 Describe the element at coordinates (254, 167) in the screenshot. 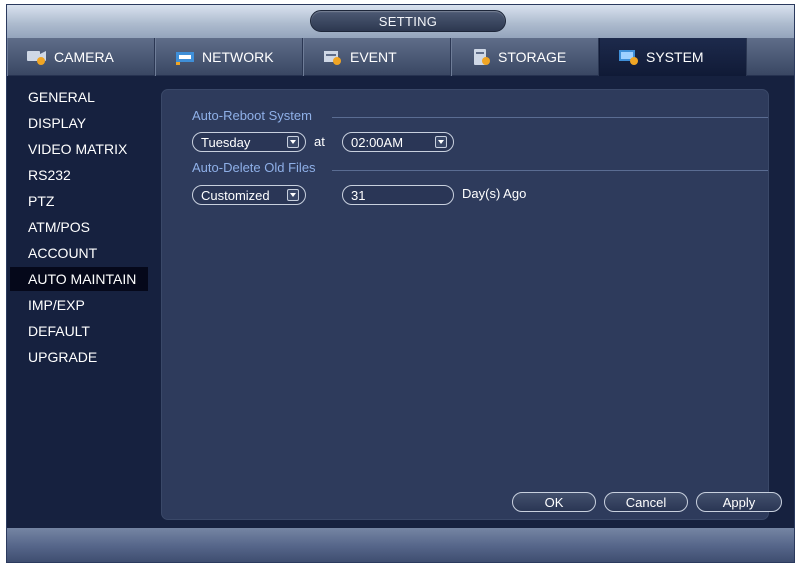

I see `auto-delete-section-label: Auto-Delete Old Files` at that location.